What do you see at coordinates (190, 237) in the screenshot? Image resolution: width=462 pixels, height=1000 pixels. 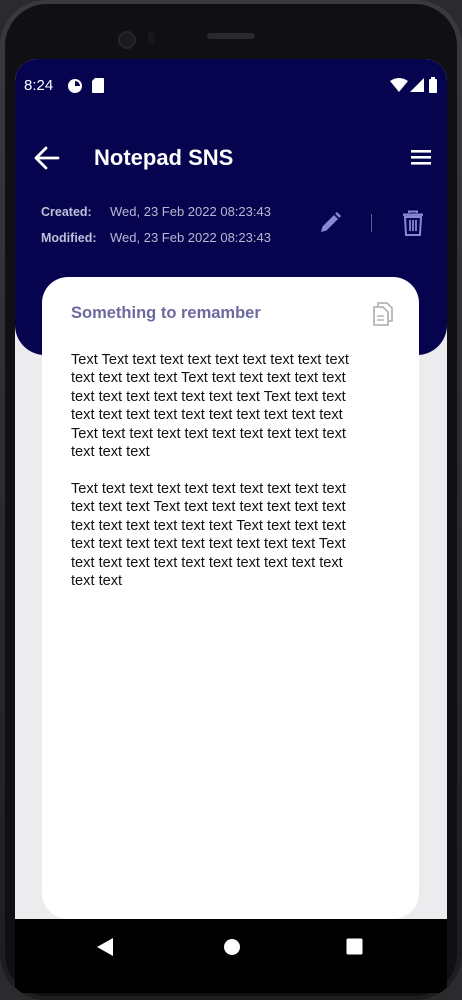 I see `modified-value: Wed, 23 Feb 2022 08:23:43` at bounding box center [190, 237].